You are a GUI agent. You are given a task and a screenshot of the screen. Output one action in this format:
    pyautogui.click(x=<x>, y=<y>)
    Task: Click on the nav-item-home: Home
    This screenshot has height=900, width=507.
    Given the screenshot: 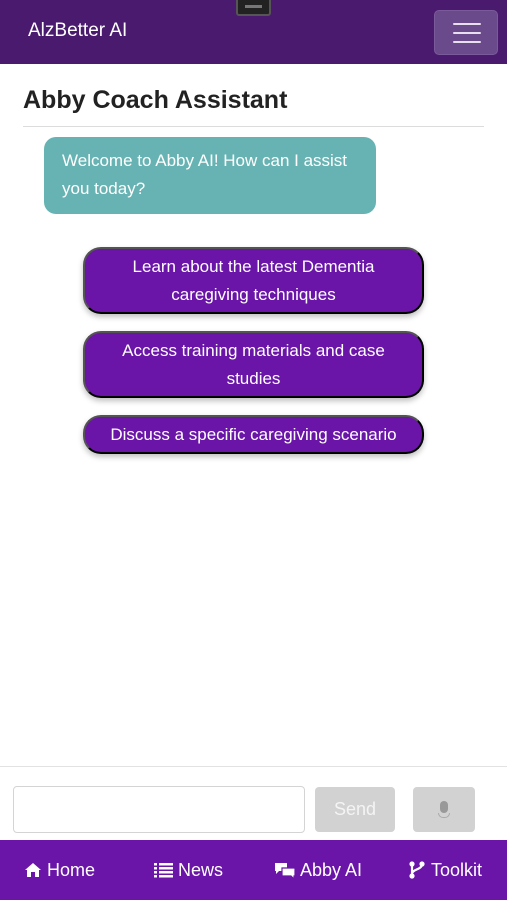 What is the action you would take?
    pyautogui.click(x=59, y=870)
    